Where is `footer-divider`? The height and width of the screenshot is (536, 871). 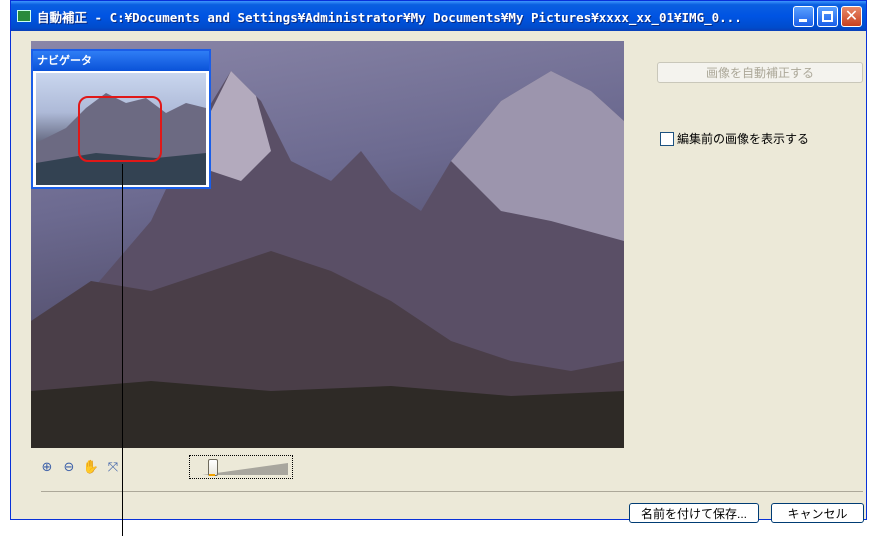 footer-divider is located at coordinates (452, 491).